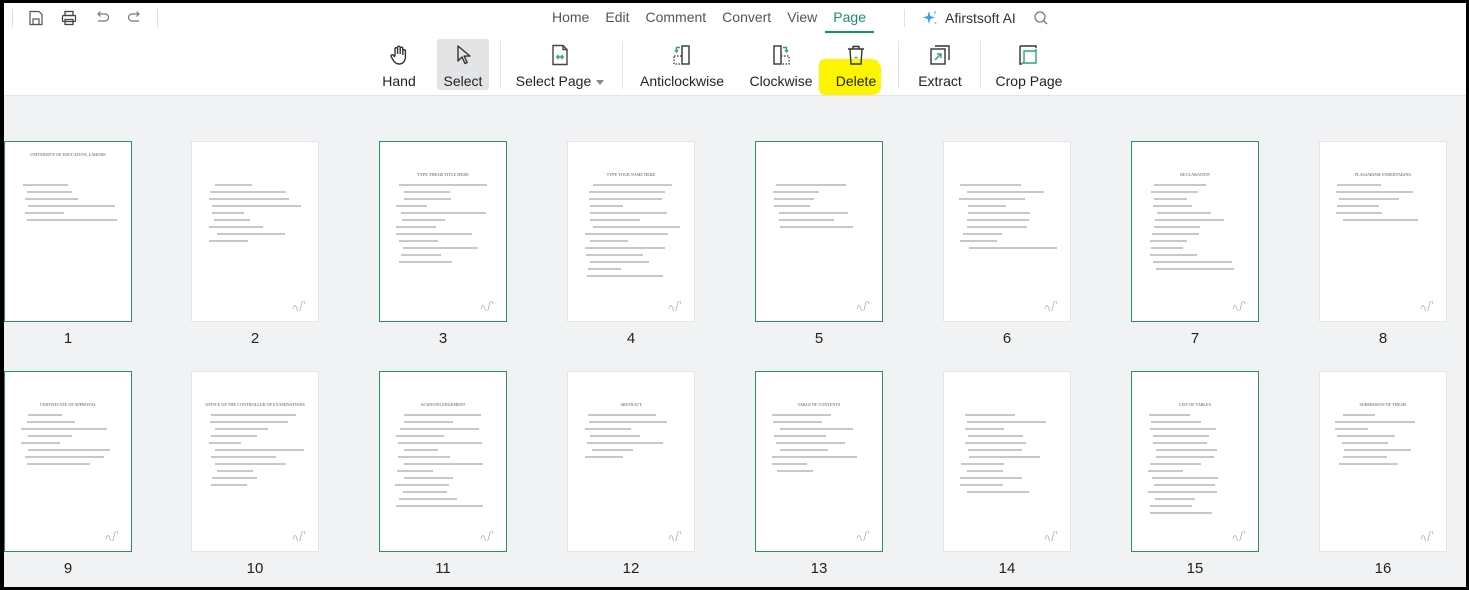  What do you see at coordinates (1383, 338) in the screenshot?
I see `page-number-label: 8` at bounding box center [1383, 338].